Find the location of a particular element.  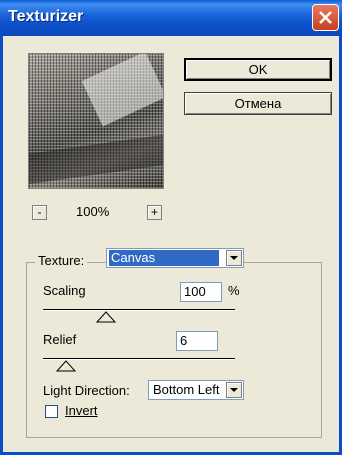

close-button is located at coordinates (325, 17).